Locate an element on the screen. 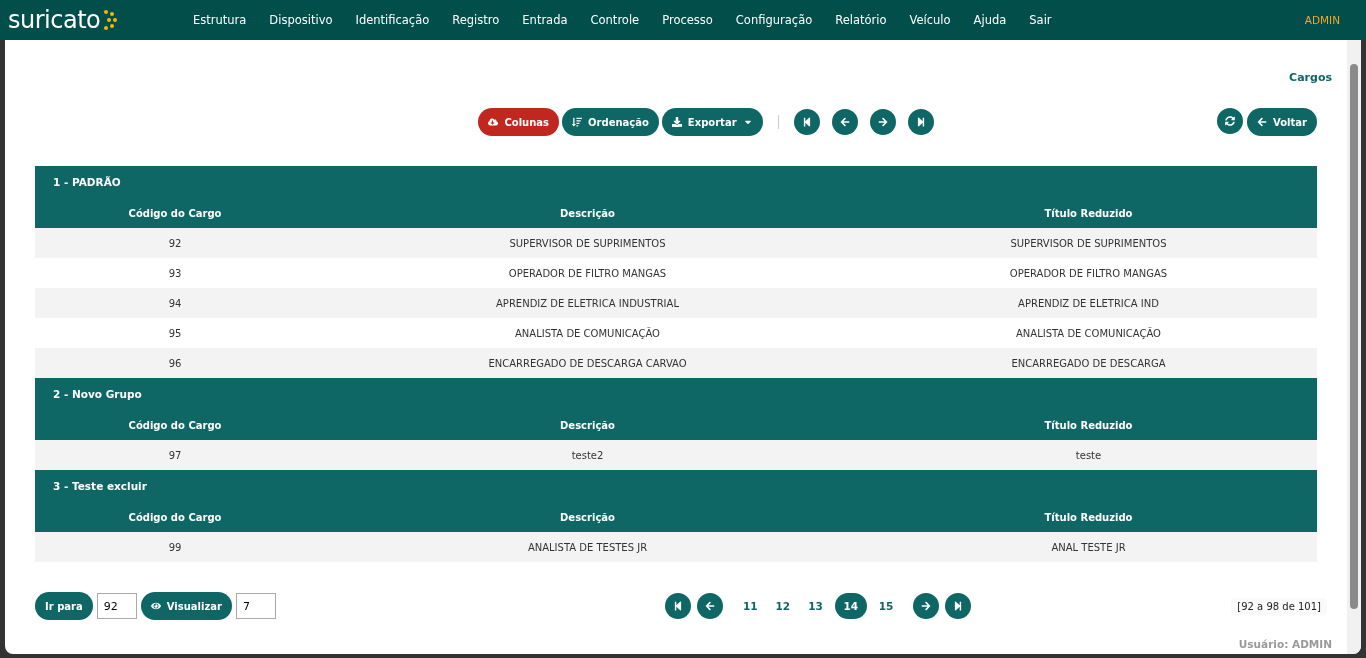 This screenshot has height=658, width=1366. table-cell-text: 92 is located at coordinates (175, 243).